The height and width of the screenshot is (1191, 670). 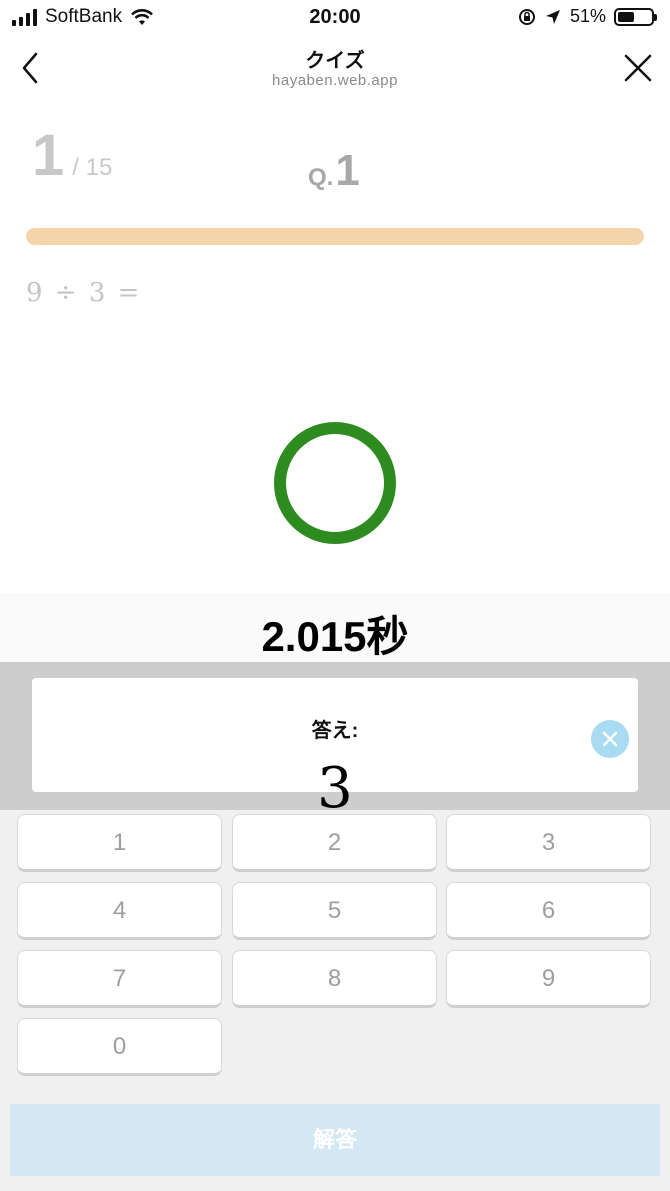 What do you see at coordinates (335, 636) in the screenshot?
I see `elapsed-timer: 2.015秒` at bounding box center [335, 636].